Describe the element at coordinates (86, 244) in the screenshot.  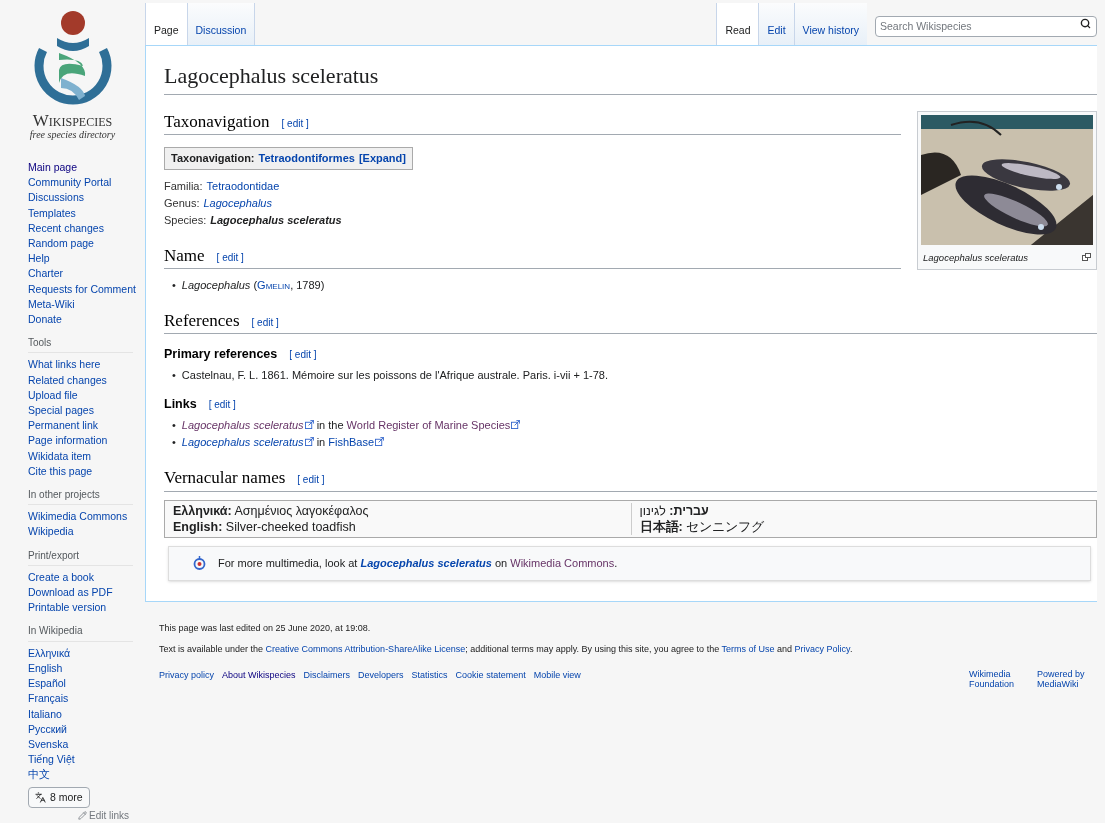
I see `sidebar-link: Random page` at that location.